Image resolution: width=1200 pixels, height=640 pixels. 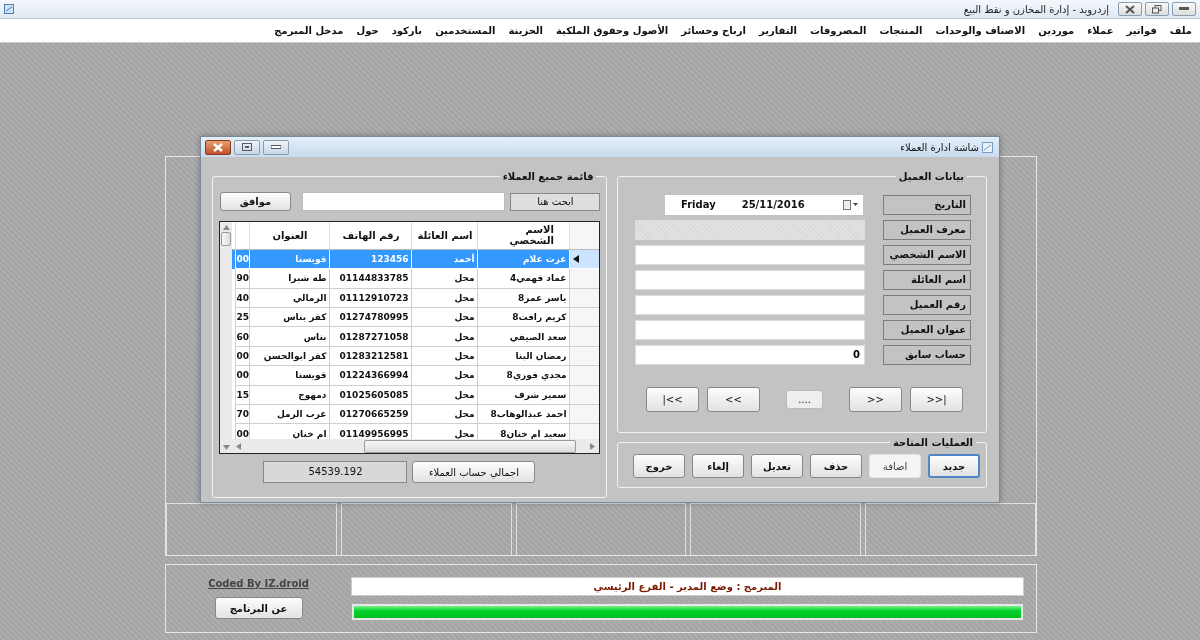 What do you see at coordinates (523, 395) in the screenshot?
I see `table-cell: سمير شرف` at bounding box center [523, 395].